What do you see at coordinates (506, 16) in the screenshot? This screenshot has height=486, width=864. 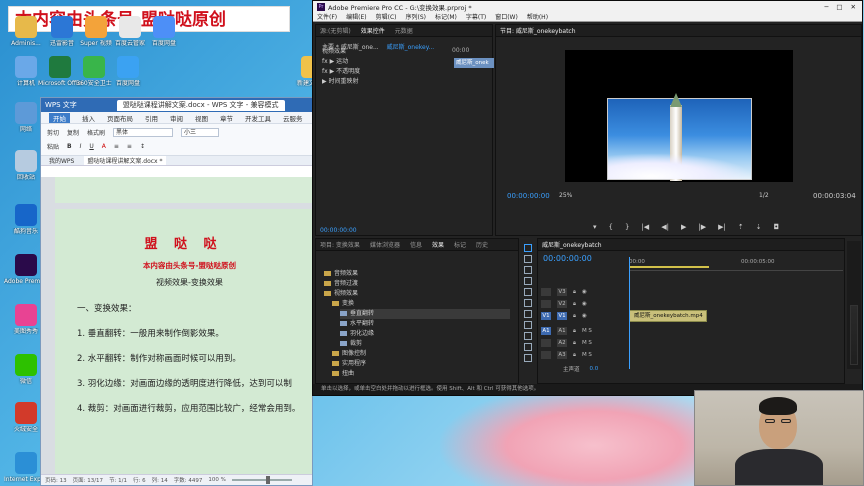 I see `menu-item: 窗口(W)` at bounding box center [506, 16].